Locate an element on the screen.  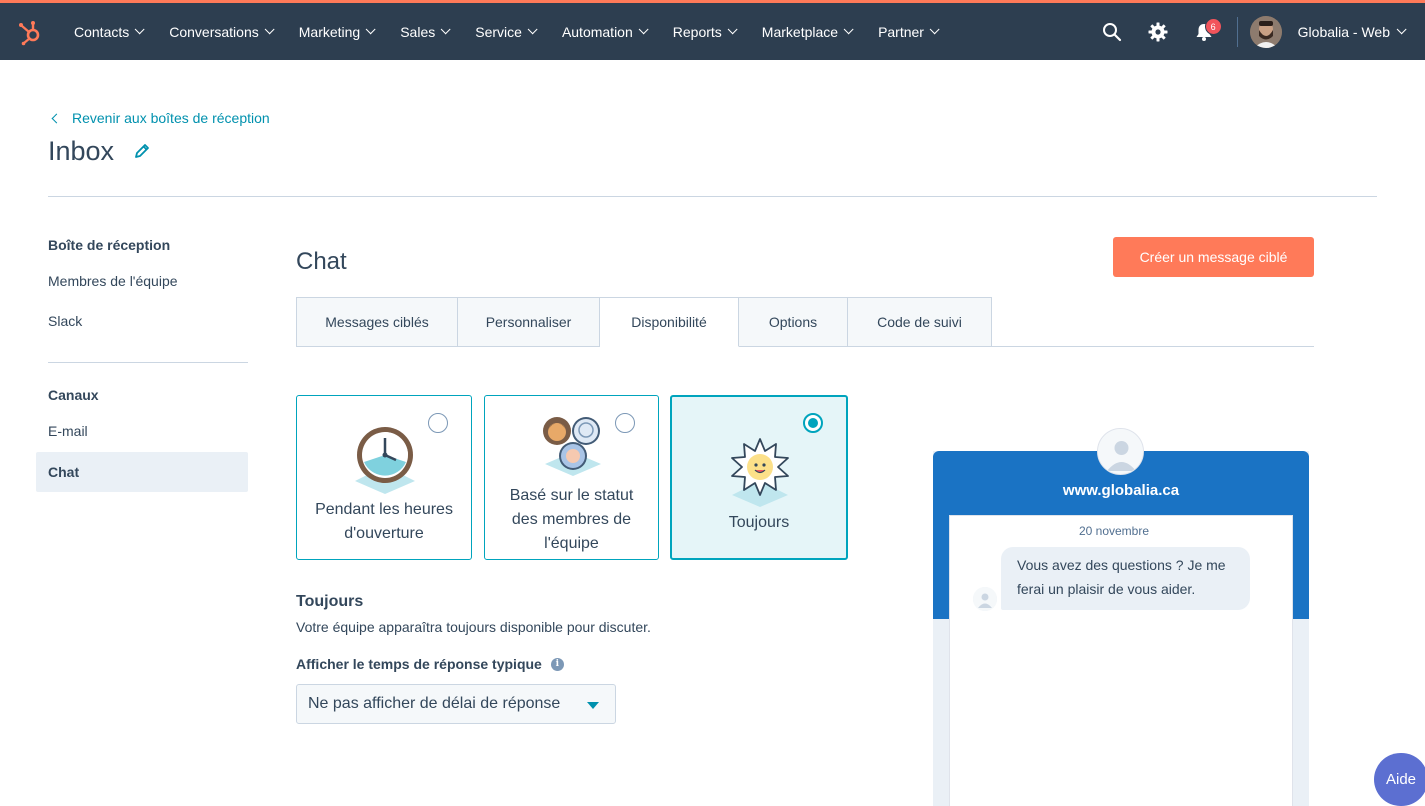
nav-right-tools: 6 Globalia - Web is located at coordinates (1257, 31).